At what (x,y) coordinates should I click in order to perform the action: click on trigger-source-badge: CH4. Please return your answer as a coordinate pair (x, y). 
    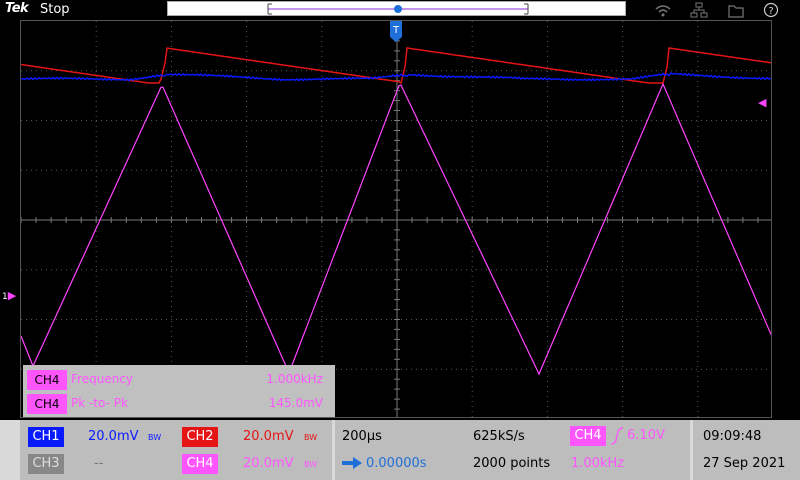
    Looking at the image, I should click on (588, 436).